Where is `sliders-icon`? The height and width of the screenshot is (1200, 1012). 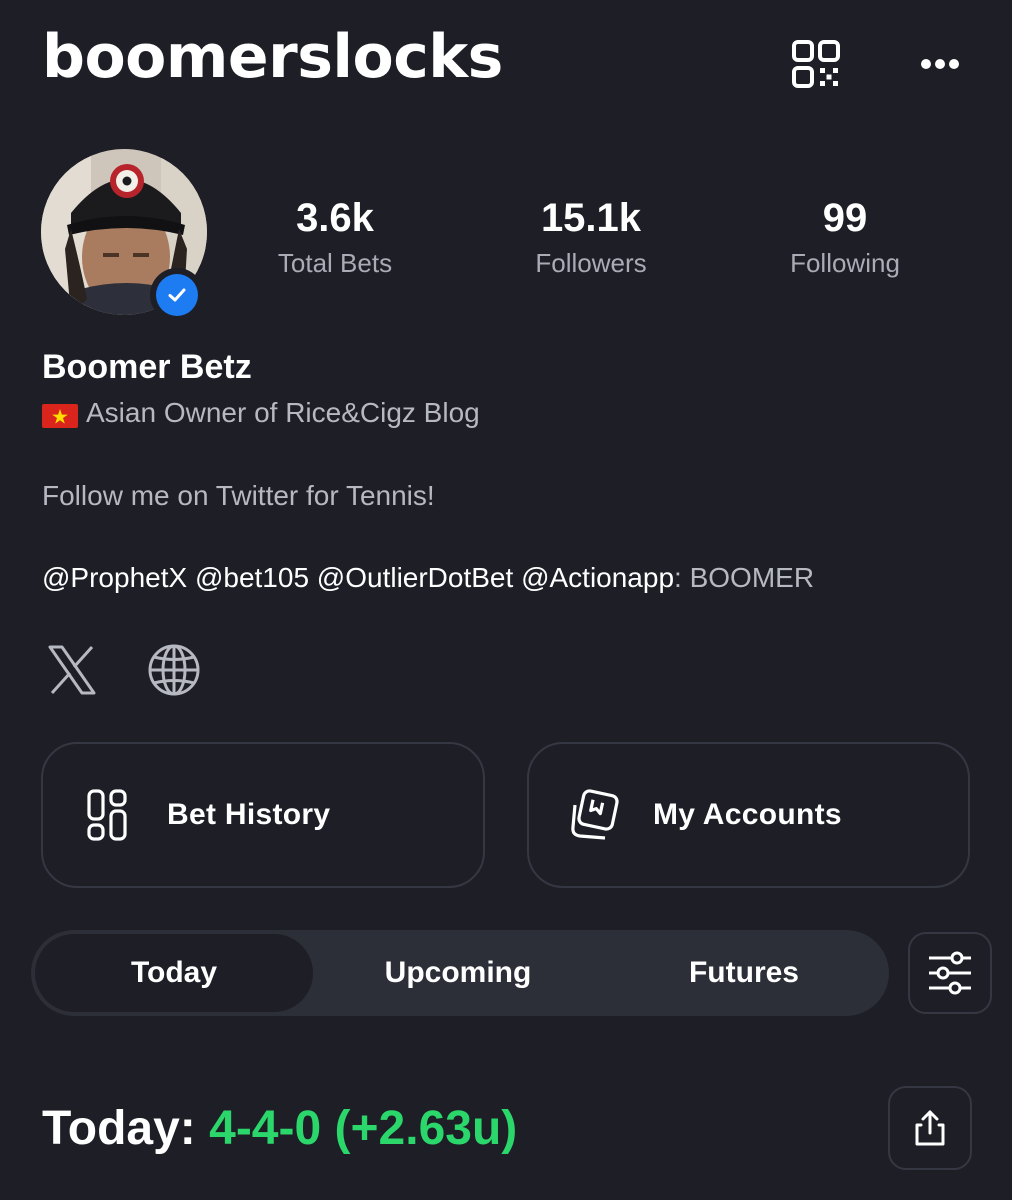
sliders-icon is located at coordinates (950, 973).